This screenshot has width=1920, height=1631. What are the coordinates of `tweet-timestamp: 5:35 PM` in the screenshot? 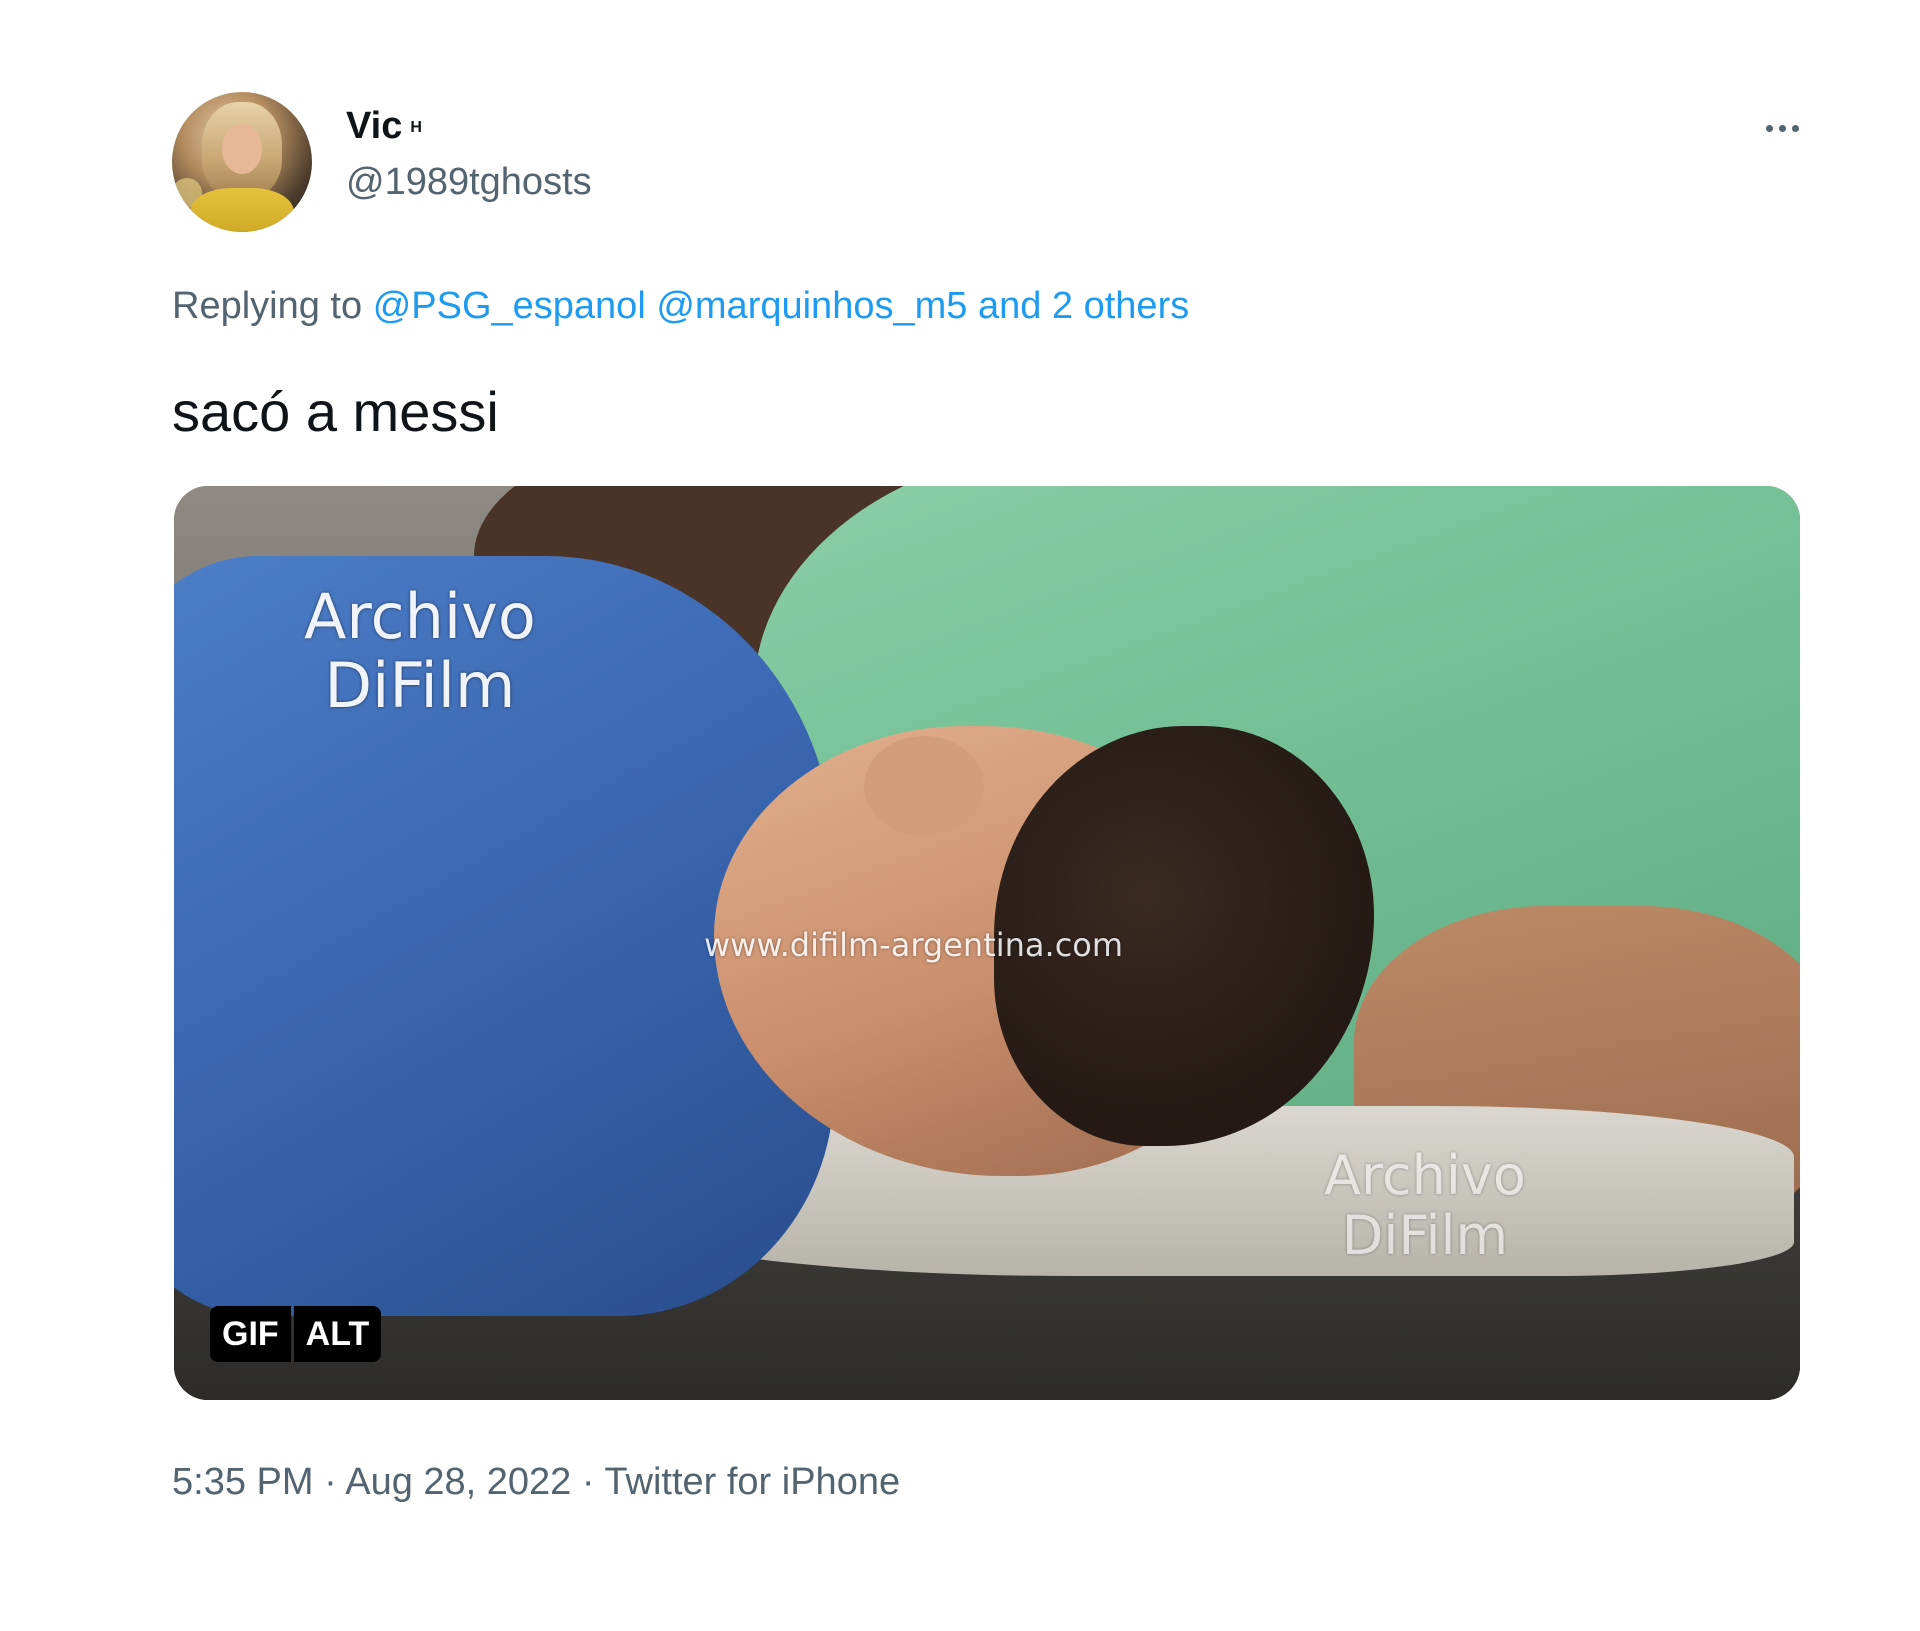 It's located at (243, 1482).